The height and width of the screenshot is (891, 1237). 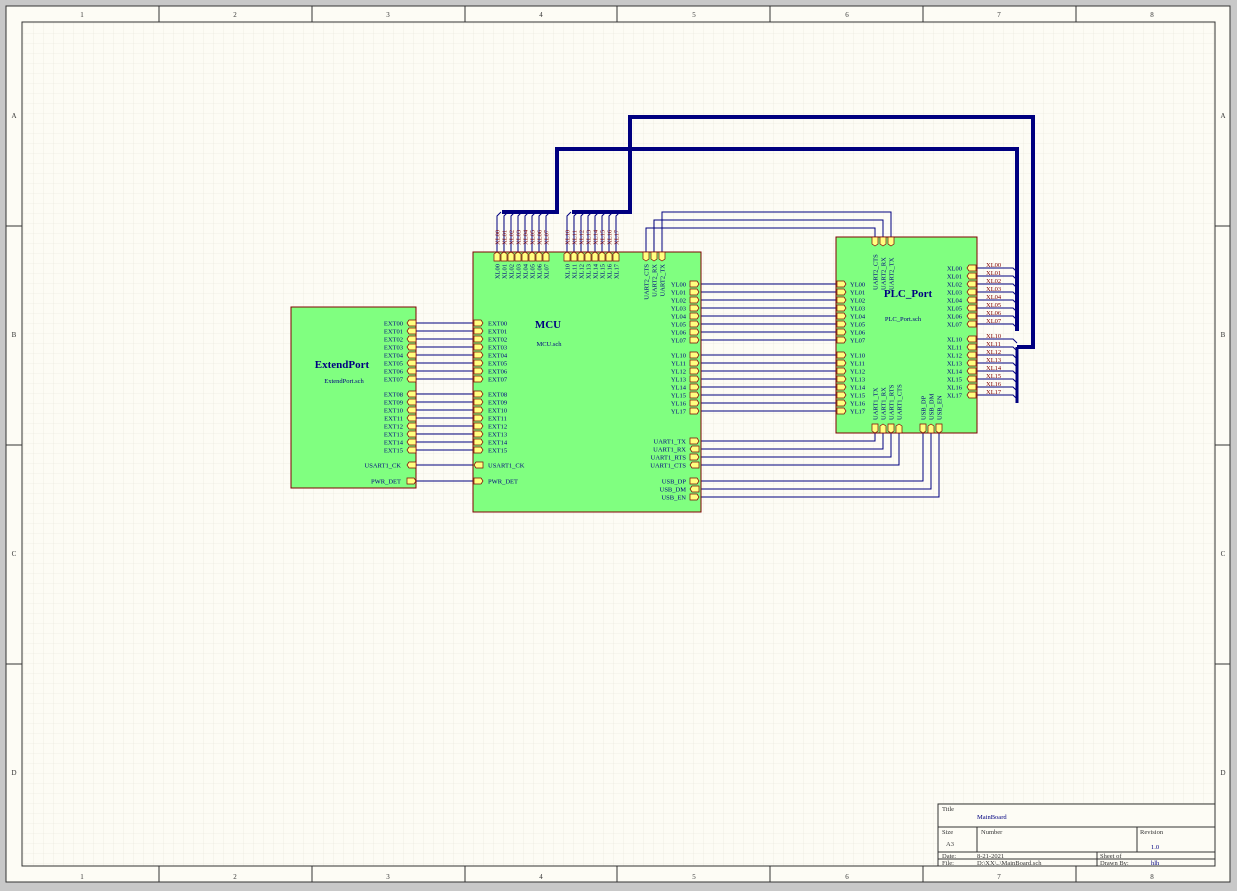 What do you see at coordinates (654, 256) in the screenshot?
I see `mcu-top-uart2_rx-entry` at bounding box center [654, 256].